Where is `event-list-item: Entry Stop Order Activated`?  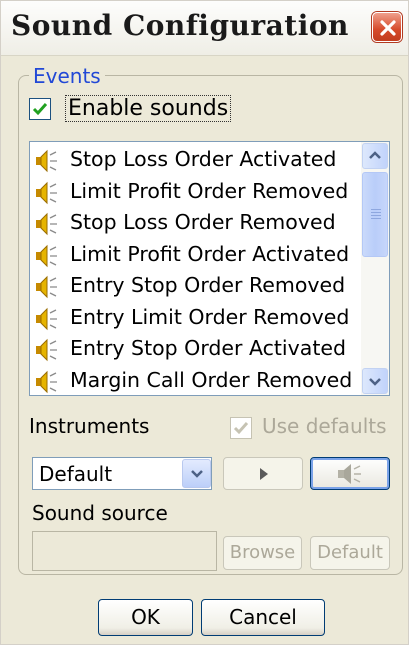
event-list-item: Entry Stop Order Activated is located at coordinates (195, 349).